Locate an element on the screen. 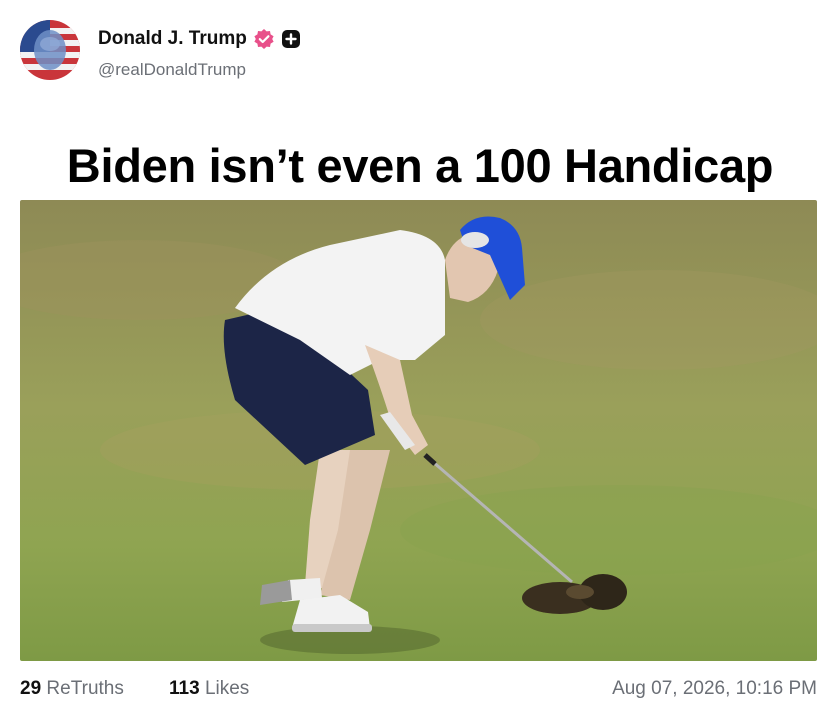  retruths-count: 29 is located at coordinates (31, 688).